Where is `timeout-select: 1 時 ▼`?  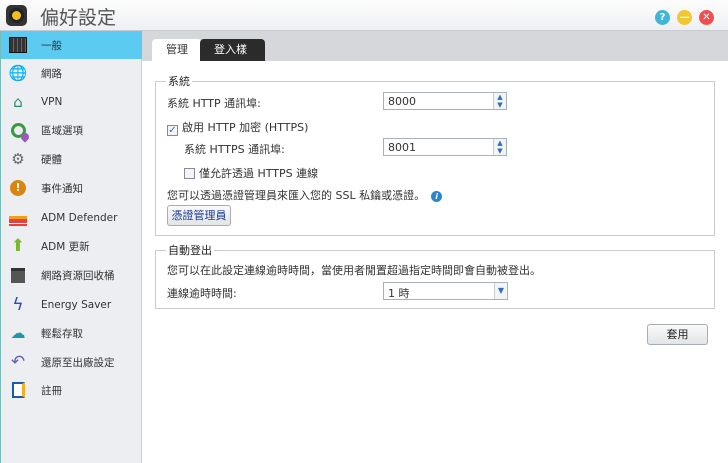
timeout-select: 1 時 ▼ is located at coordinates (445, 291).